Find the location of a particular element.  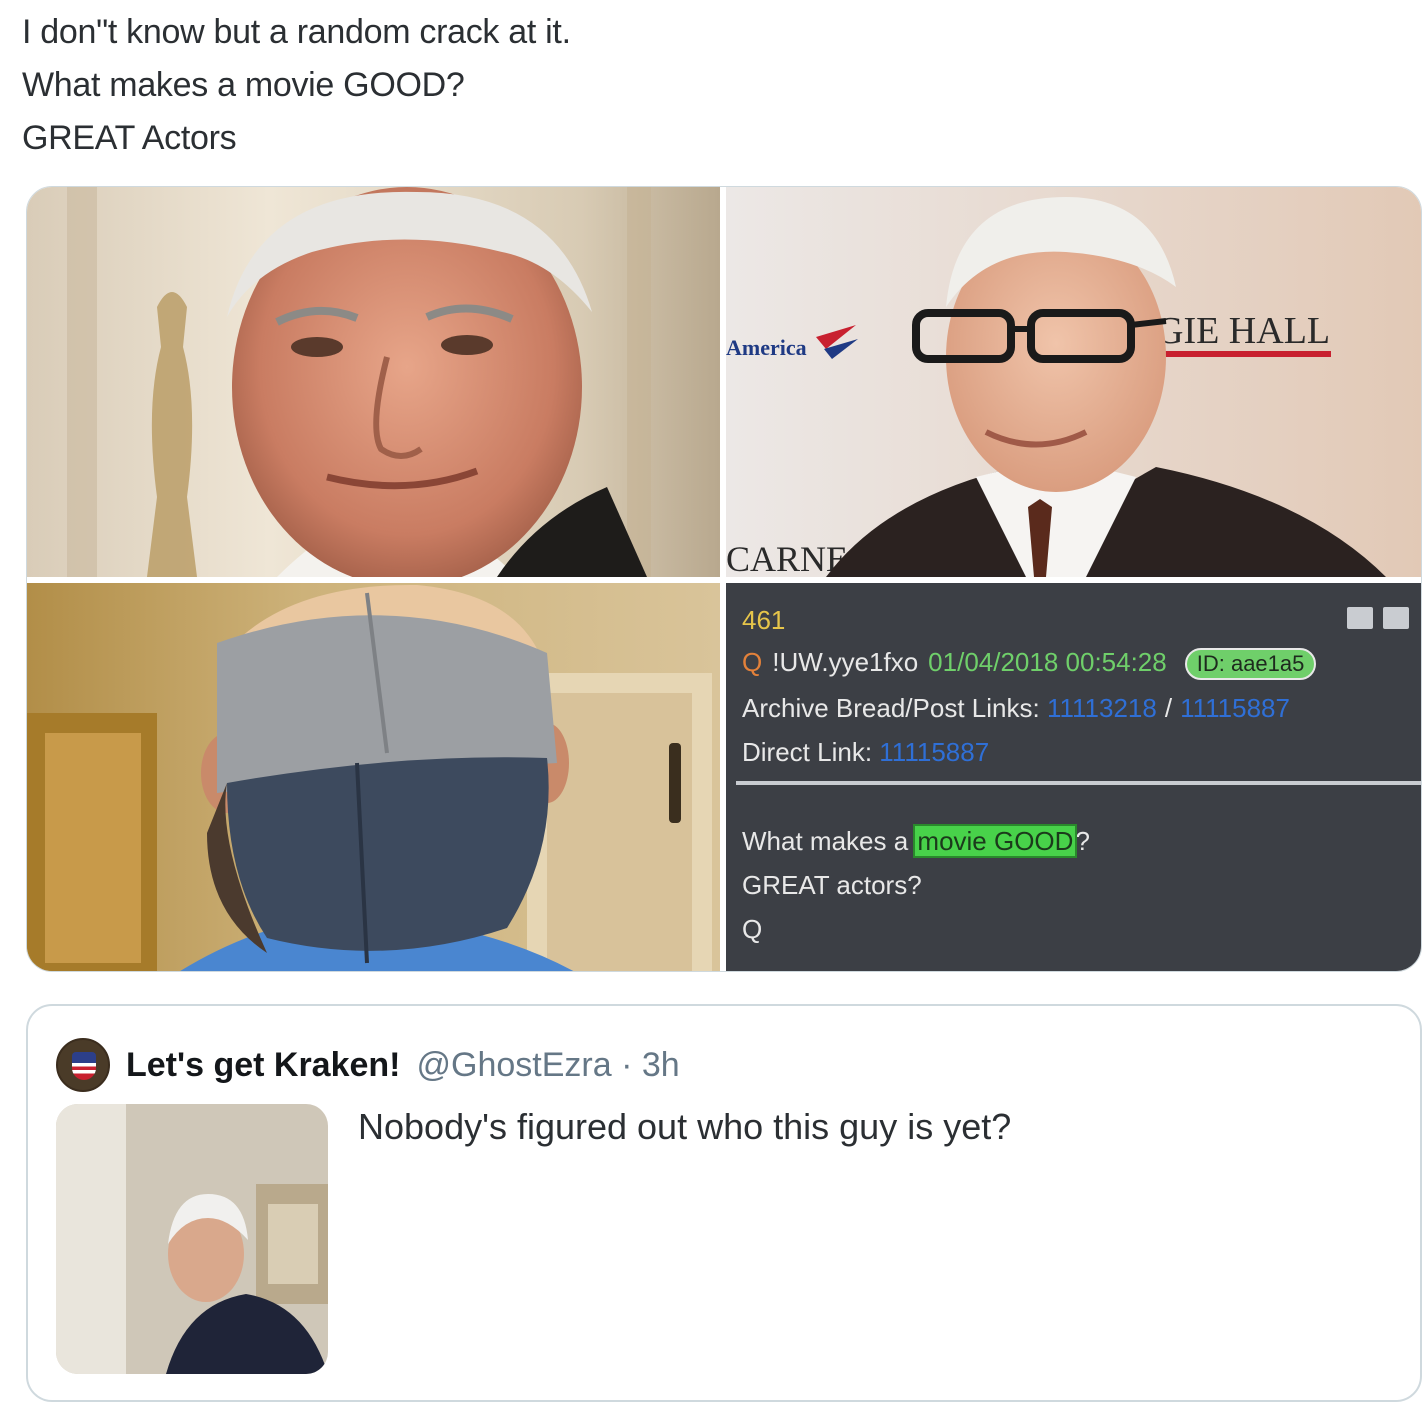

qpost-body: What makes a movie GOOD? GREAT actors? Q is located at coordinates (916, 885).